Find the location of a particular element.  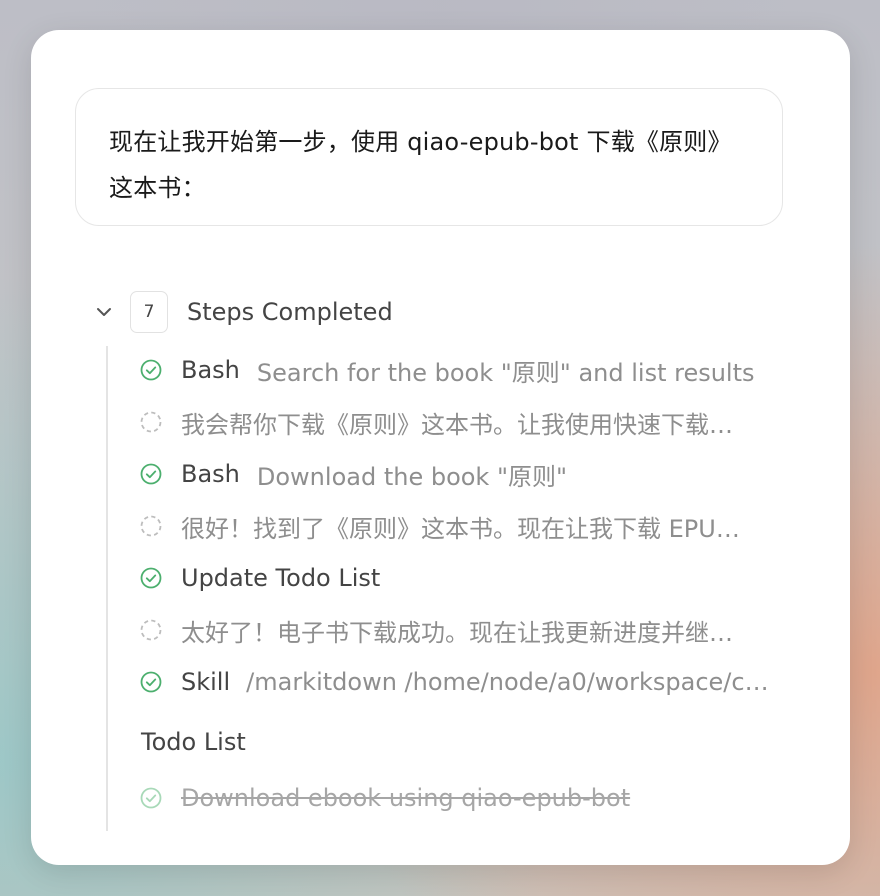

step-item: Bash Download the book "原则" is located at coordinates (454, 474).